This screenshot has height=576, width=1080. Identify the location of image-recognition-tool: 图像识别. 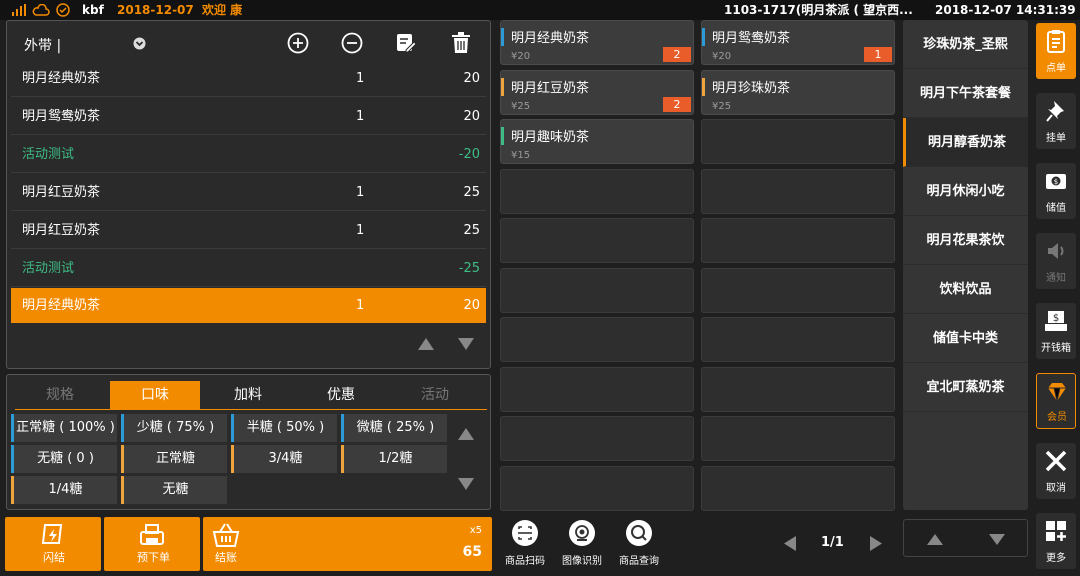
(582, 545).